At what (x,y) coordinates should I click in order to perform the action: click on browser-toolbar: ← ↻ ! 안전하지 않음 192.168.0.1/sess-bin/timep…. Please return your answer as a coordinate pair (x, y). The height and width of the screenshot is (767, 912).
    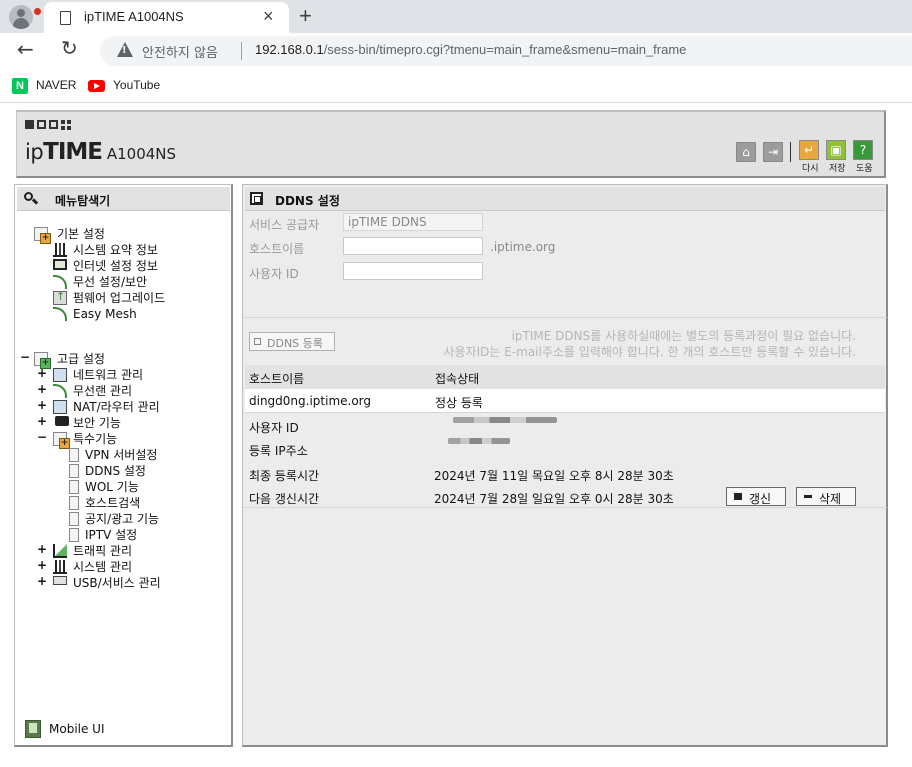
    Looking at the image, I should click on (456, 51).